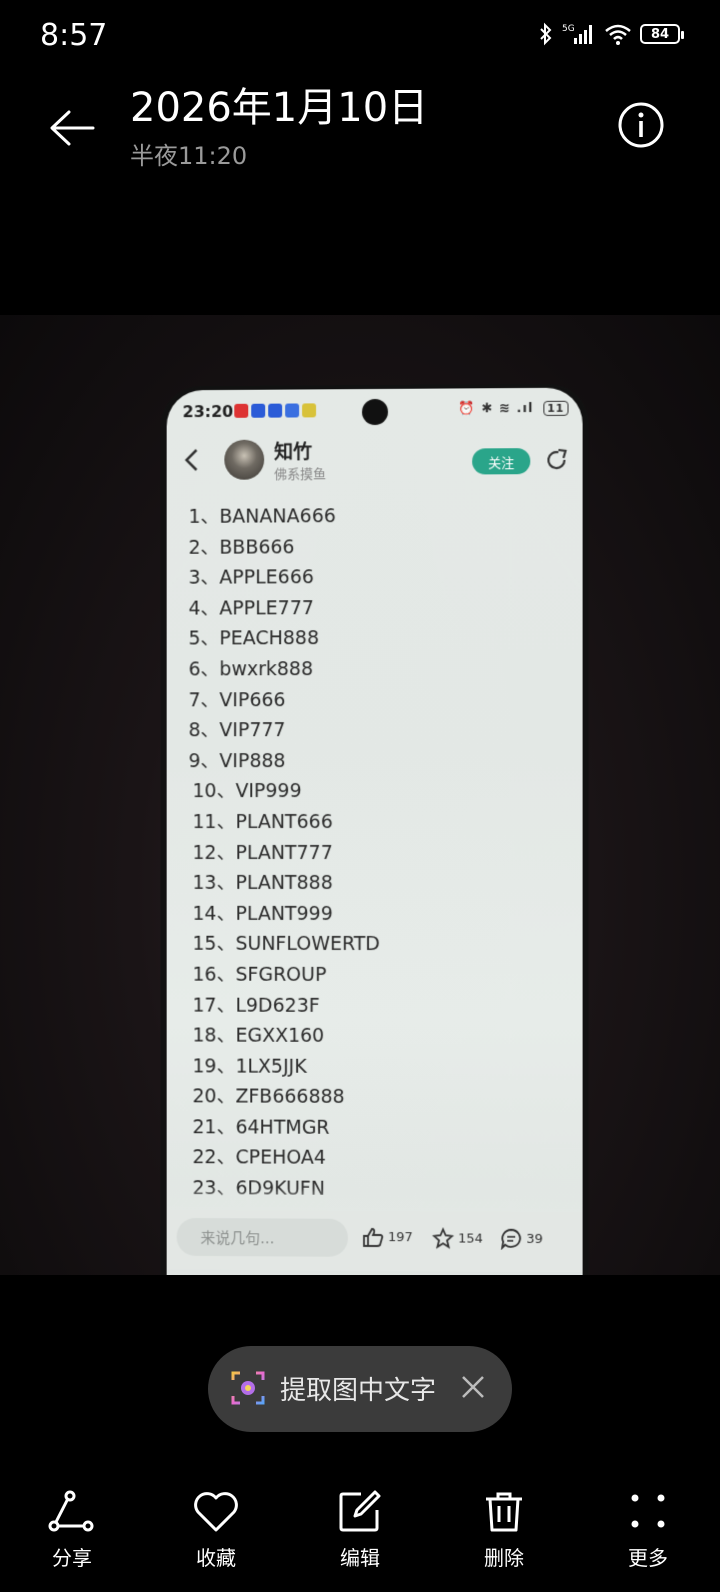 Image resolution: width=720 pixels, height=1592 pixels. Describe the element at coordinates (375, 462) in the screenshot. I see `post-author-header: 知竹 佛系摸鱼 关注` at that location.